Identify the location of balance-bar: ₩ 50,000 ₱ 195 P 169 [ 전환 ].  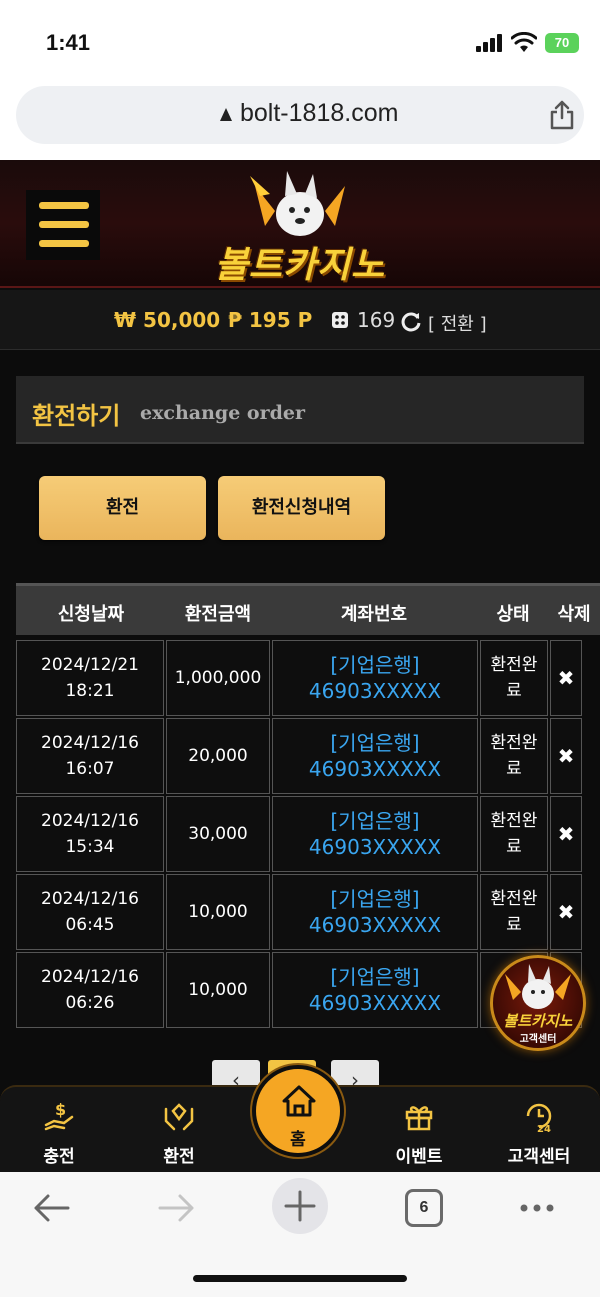
(300, 320).